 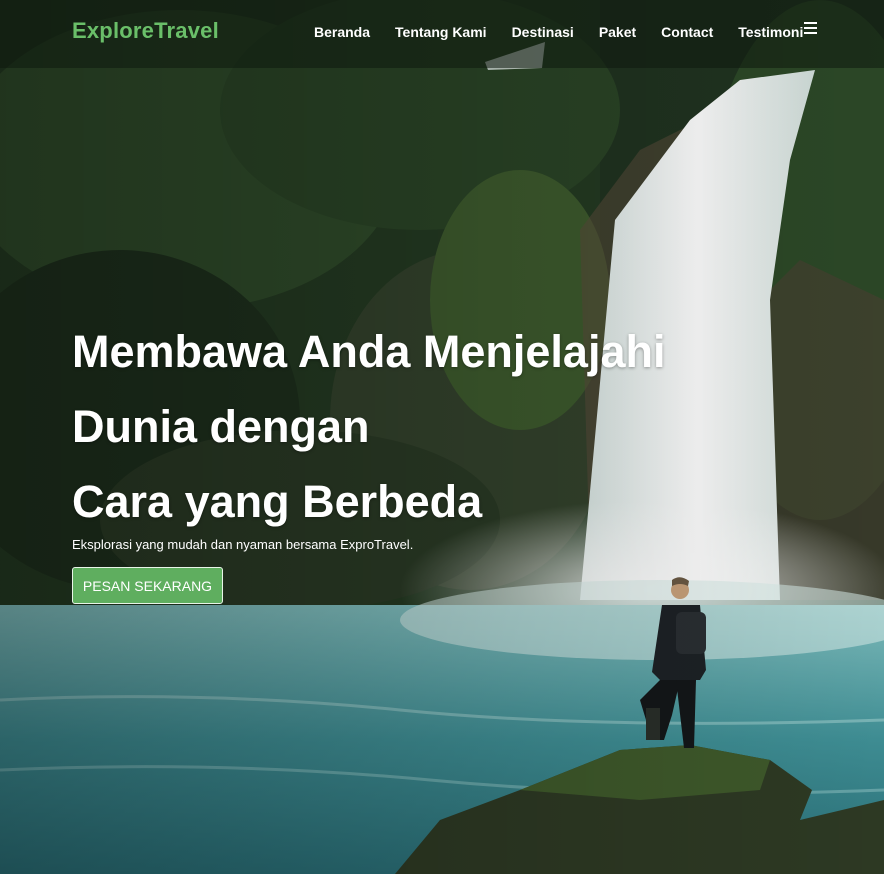 I want to click on hero-title-line-2: Dunia dengan, so click(x=221, y=426).